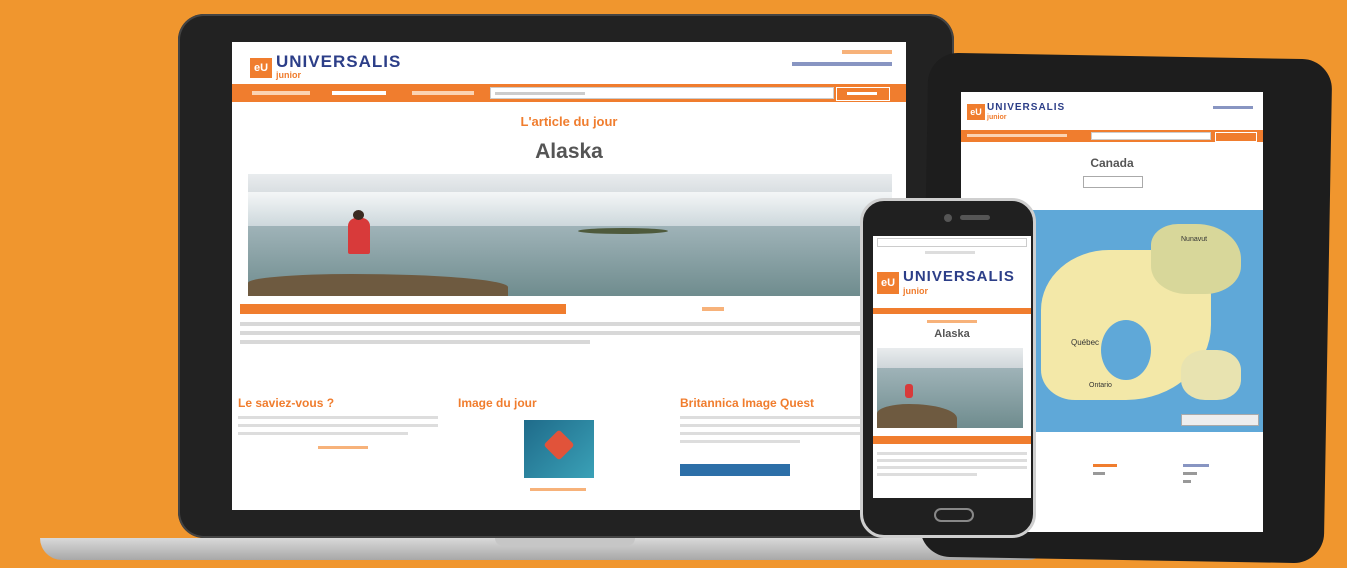  What do you see at coordinates (343, 447) in the screenshot?
I see `read-more-link` at bounding box center [343, 447].